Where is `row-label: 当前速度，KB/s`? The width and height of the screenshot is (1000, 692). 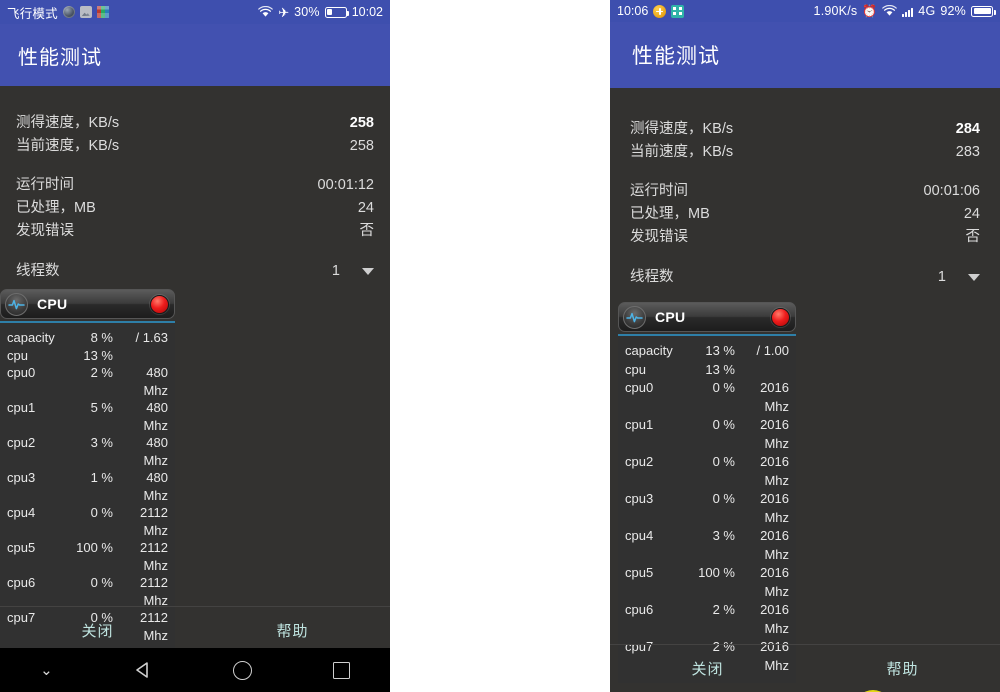 row-label: 当前速度，KB/s is located at coordinates (68, 146).